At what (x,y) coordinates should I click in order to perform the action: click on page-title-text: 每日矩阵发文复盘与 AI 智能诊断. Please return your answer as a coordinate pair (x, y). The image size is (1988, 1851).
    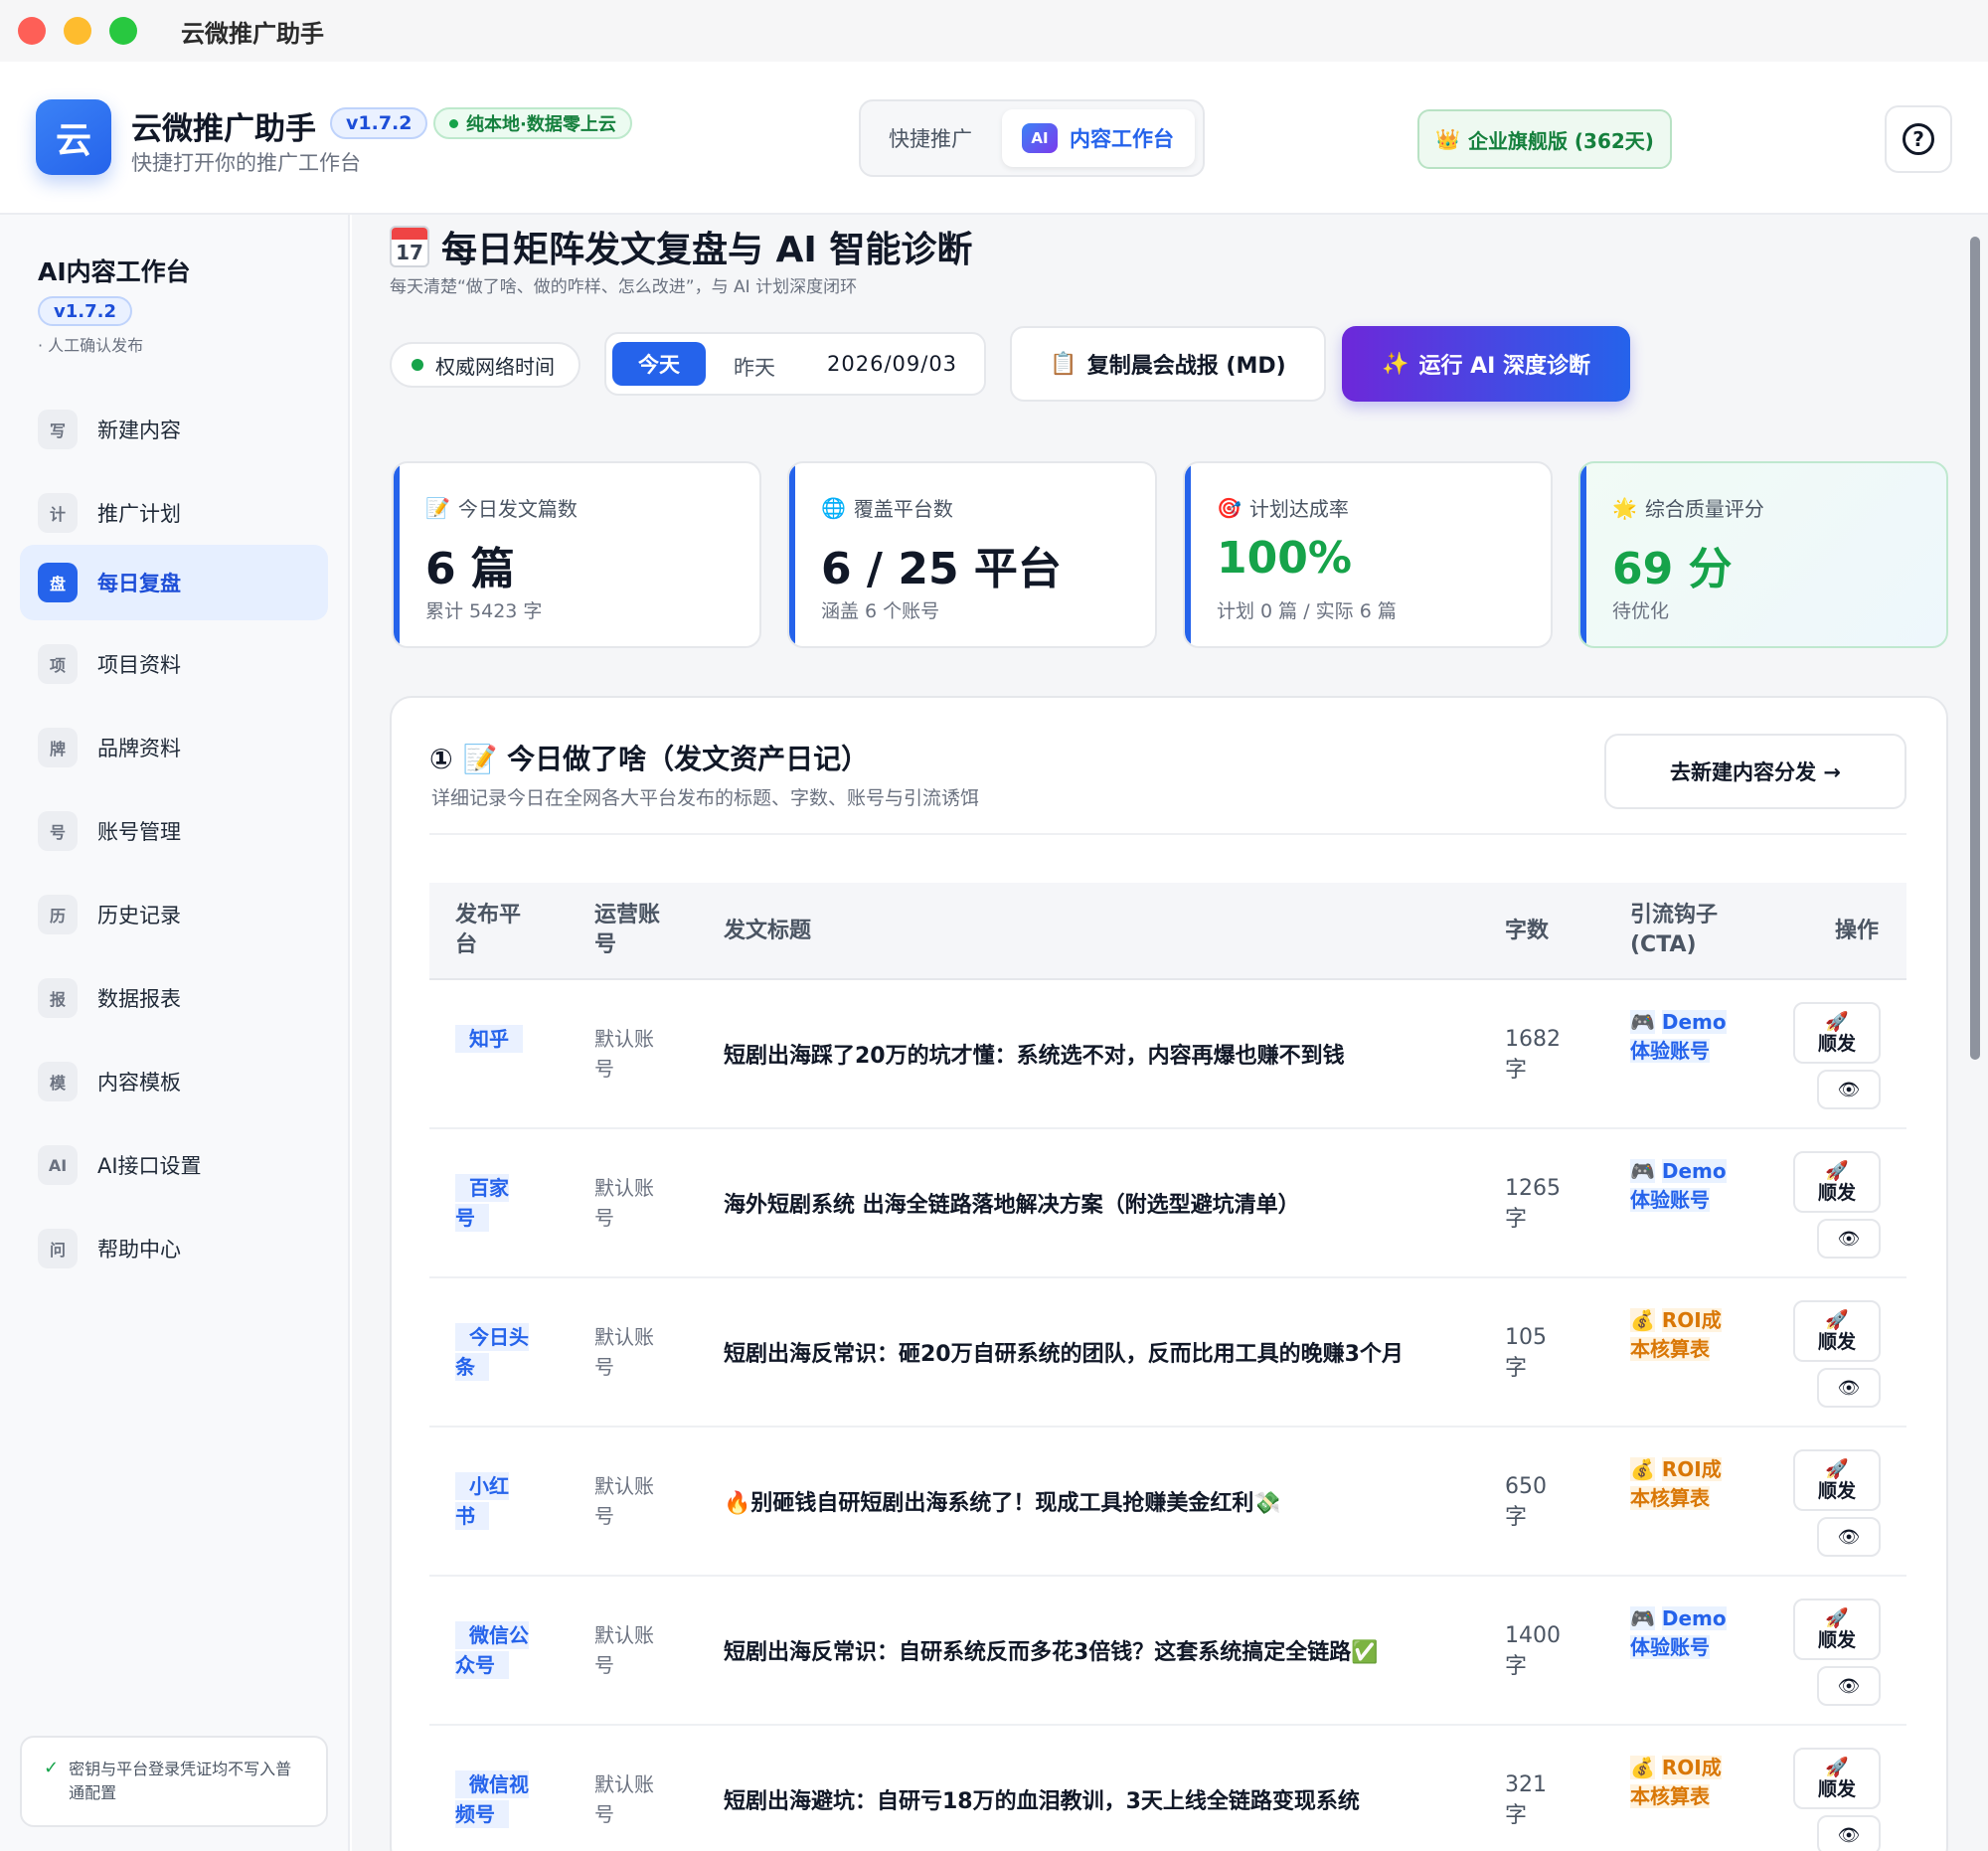
    Looking at the image, I should click on (707, 250).